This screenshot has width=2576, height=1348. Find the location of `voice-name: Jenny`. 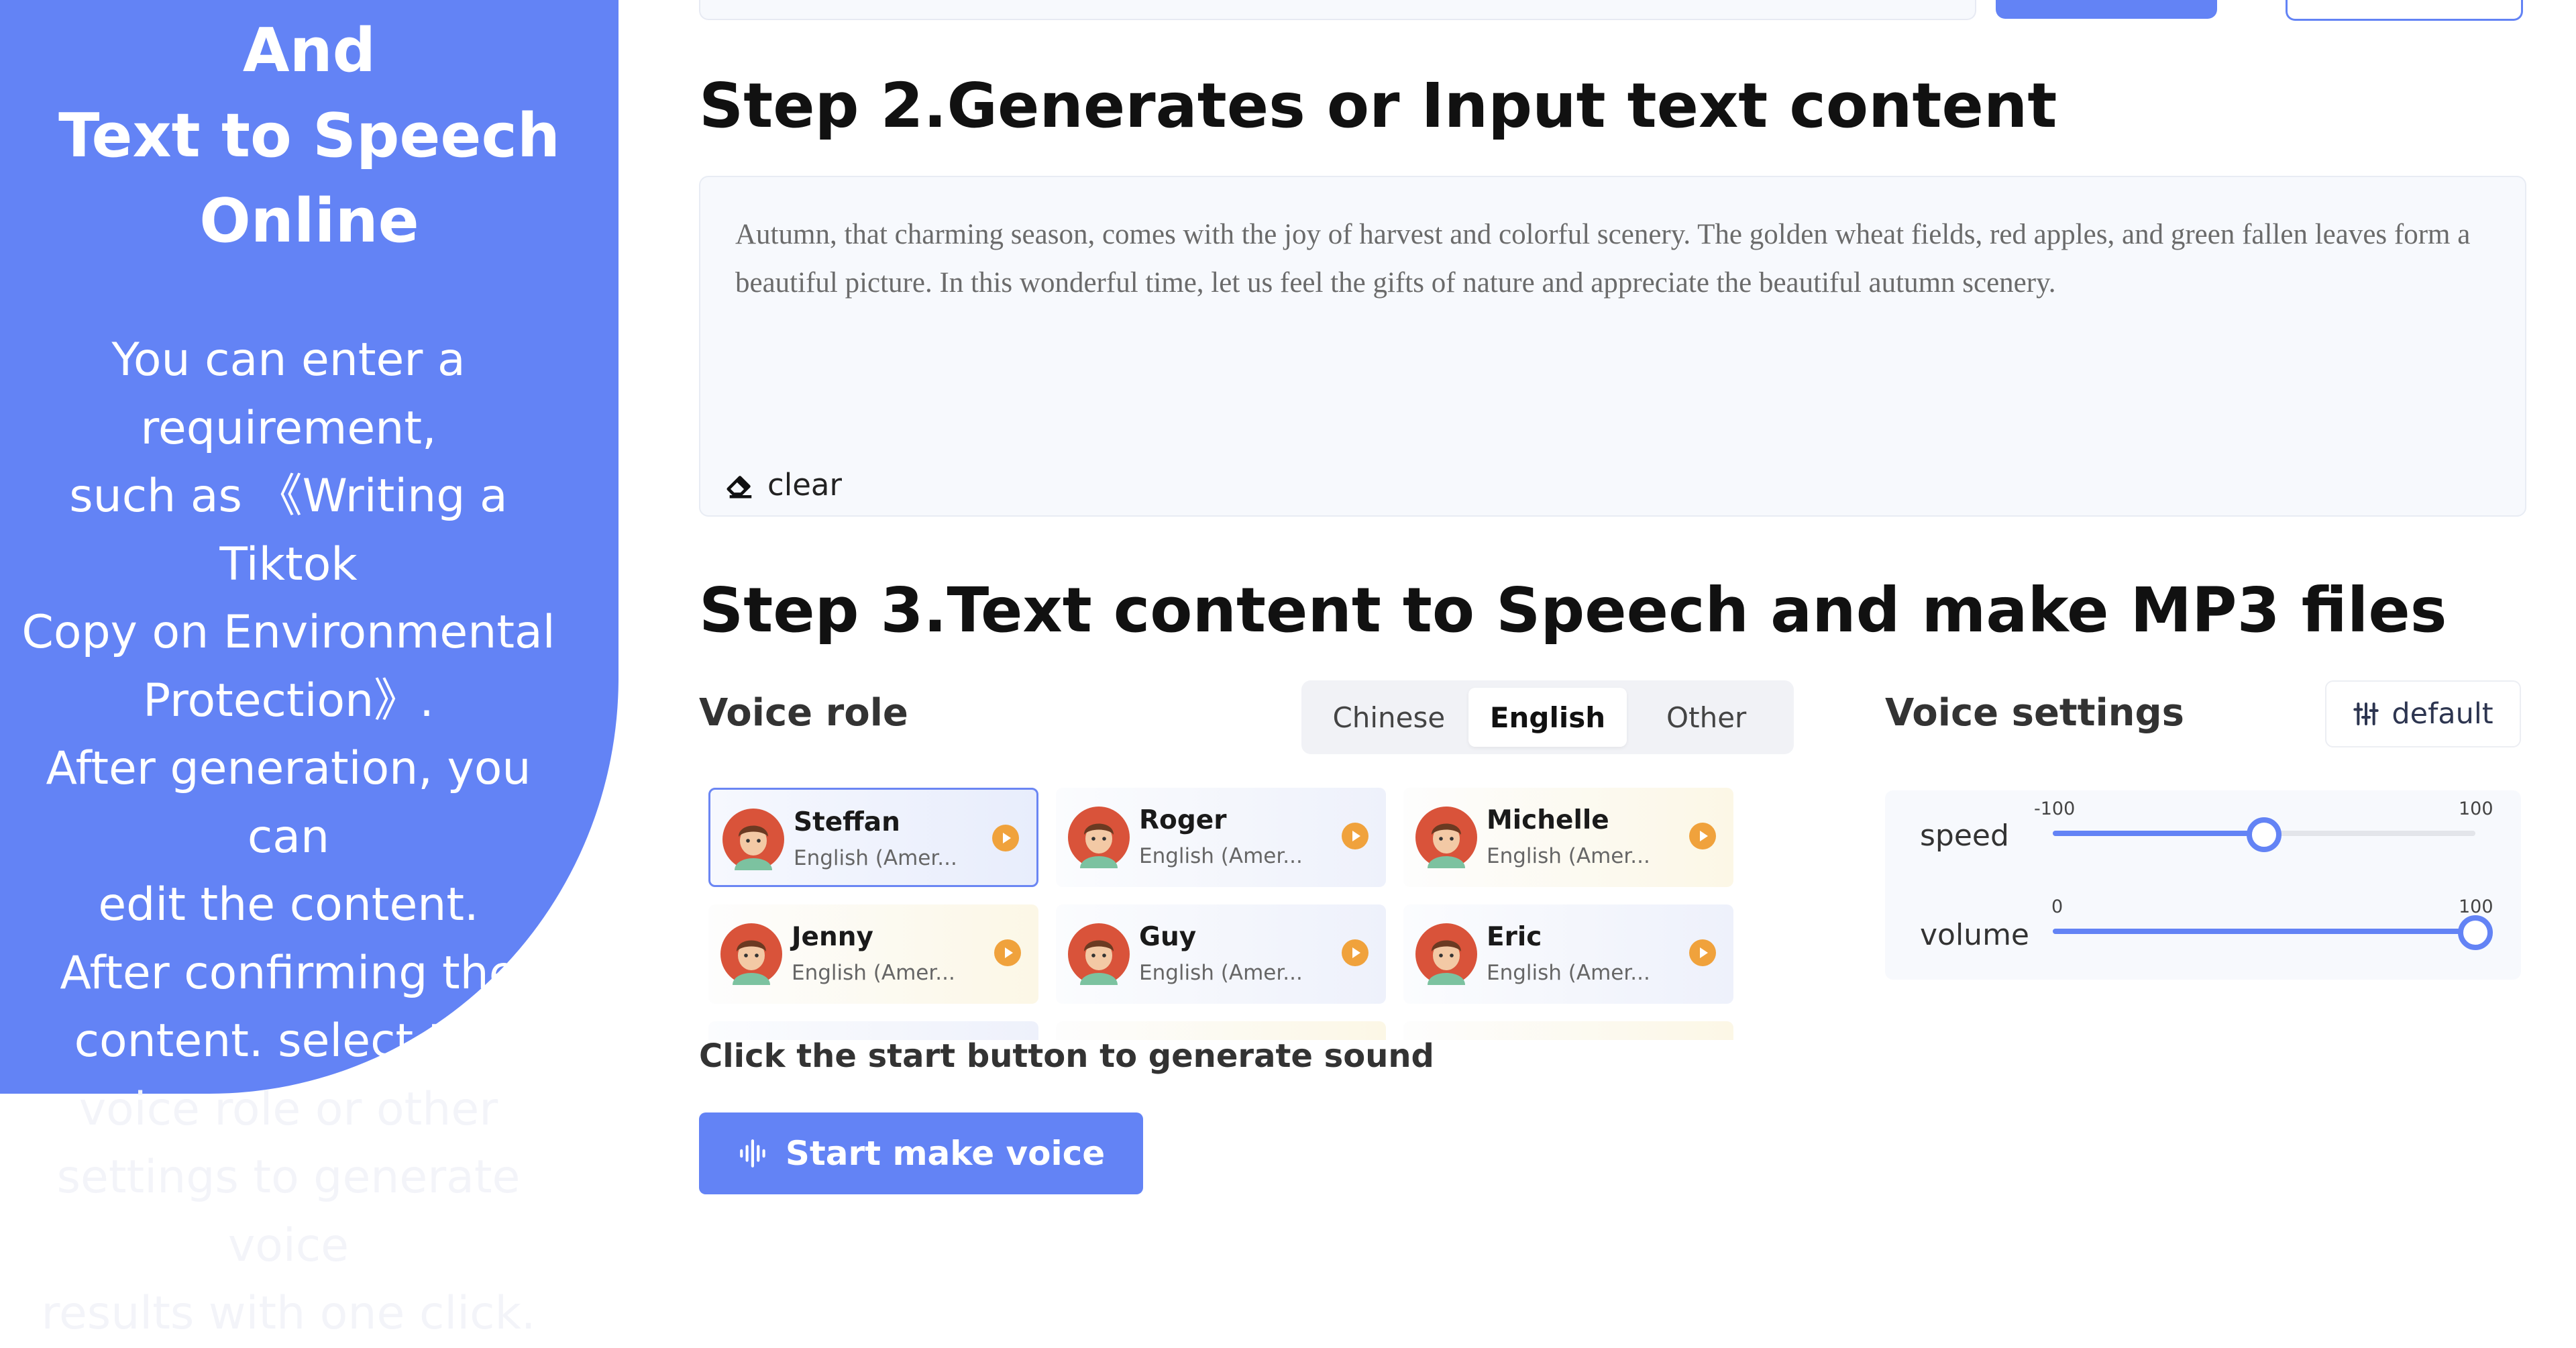

voice-name: Jenny is located at coordinates (832, 937).